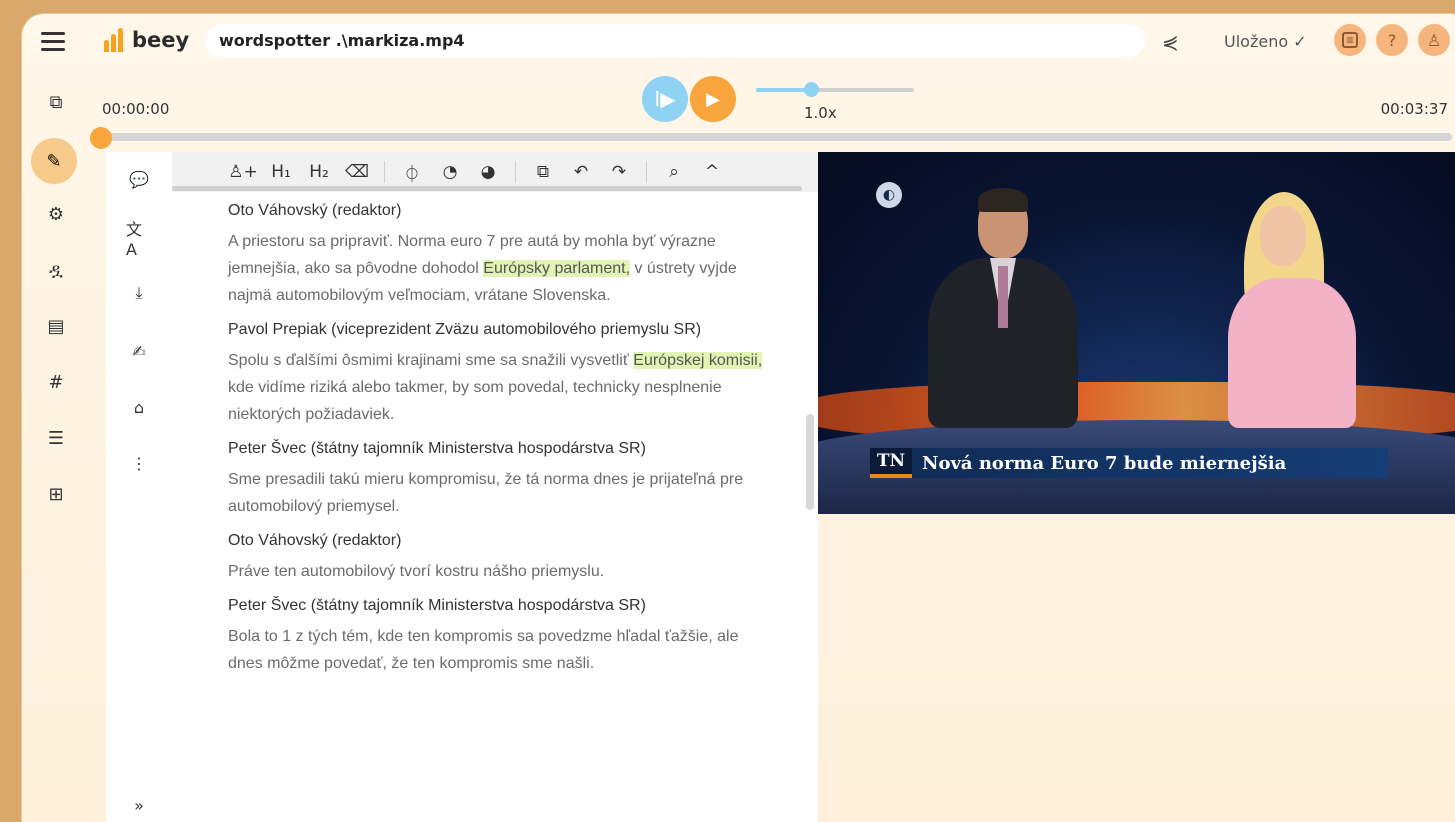  Describe the element at coordinates (139, 293) in the screenshot. I see `download-icon: ⤓` at that location.